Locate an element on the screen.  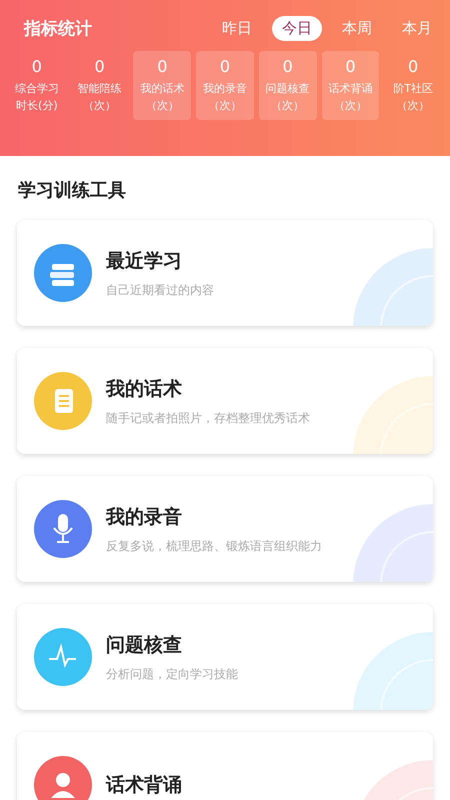
stat-label: 问题核查（次） is located at coordinates (287, 97).